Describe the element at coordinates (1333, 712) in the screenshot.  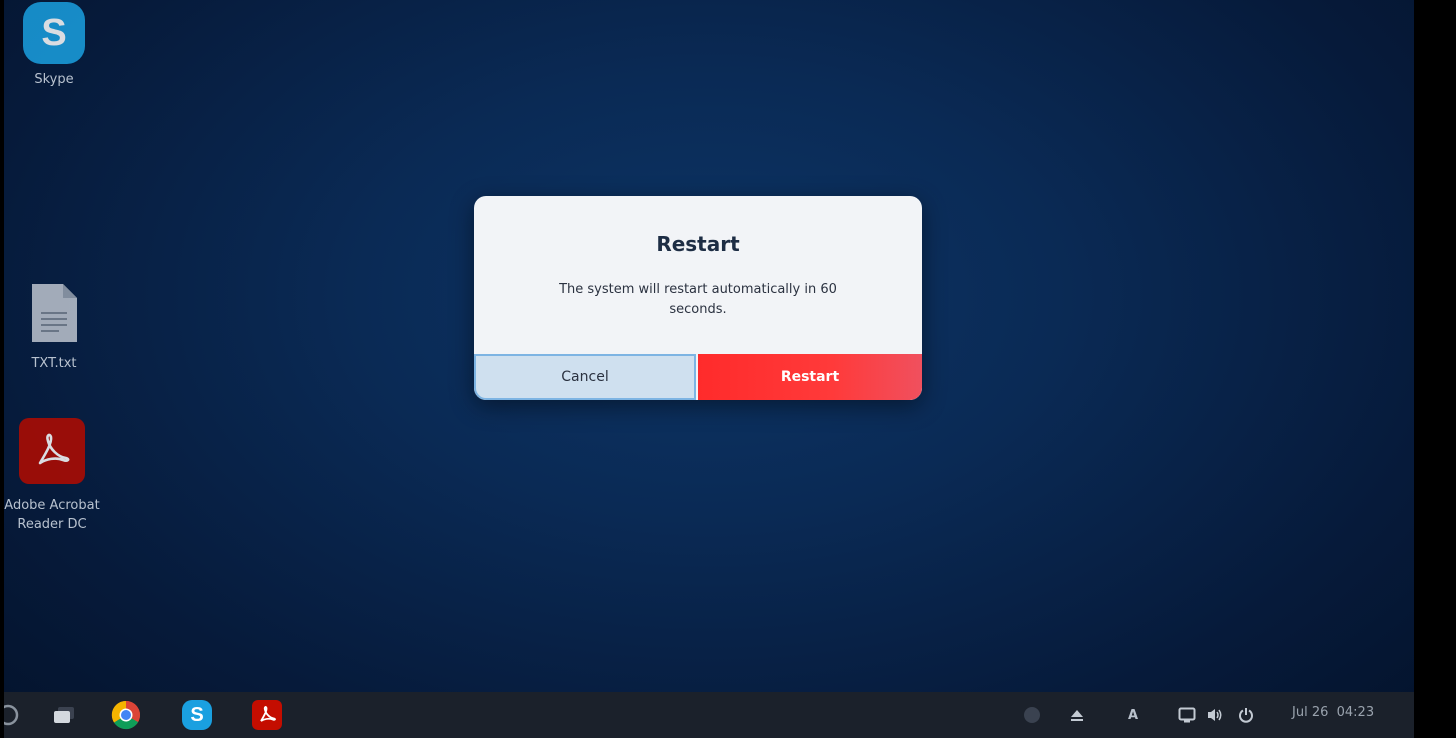
I see `clock: Jul 26 04:23` at that location.